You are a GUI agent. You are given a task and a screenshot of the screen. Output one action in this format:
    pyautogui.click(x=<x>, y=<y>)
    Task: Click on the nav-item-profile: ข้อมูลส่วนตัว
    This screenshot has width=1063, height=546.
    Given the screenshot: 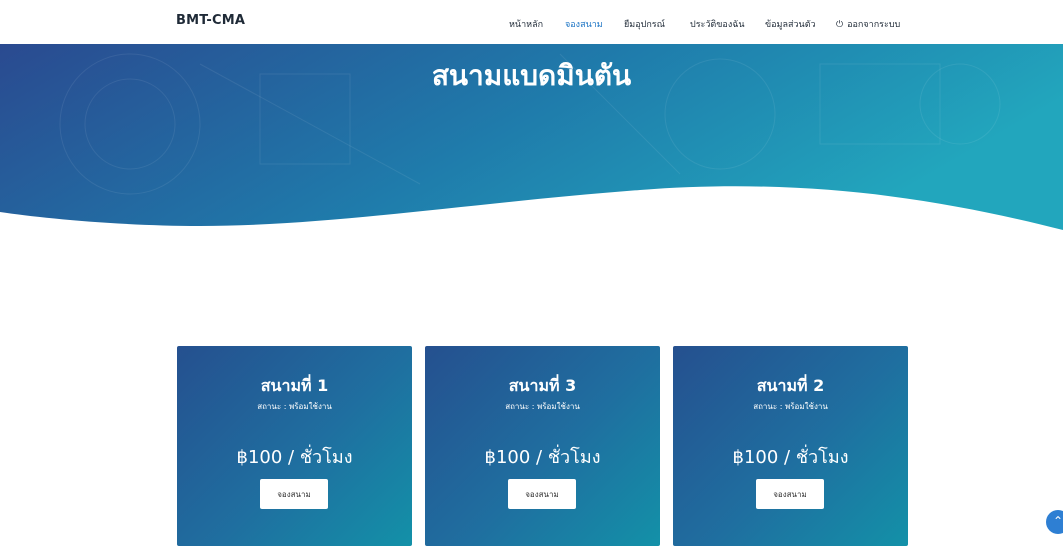 What is the action you would take?
    pyautogui.click(x=790, y=24)
    